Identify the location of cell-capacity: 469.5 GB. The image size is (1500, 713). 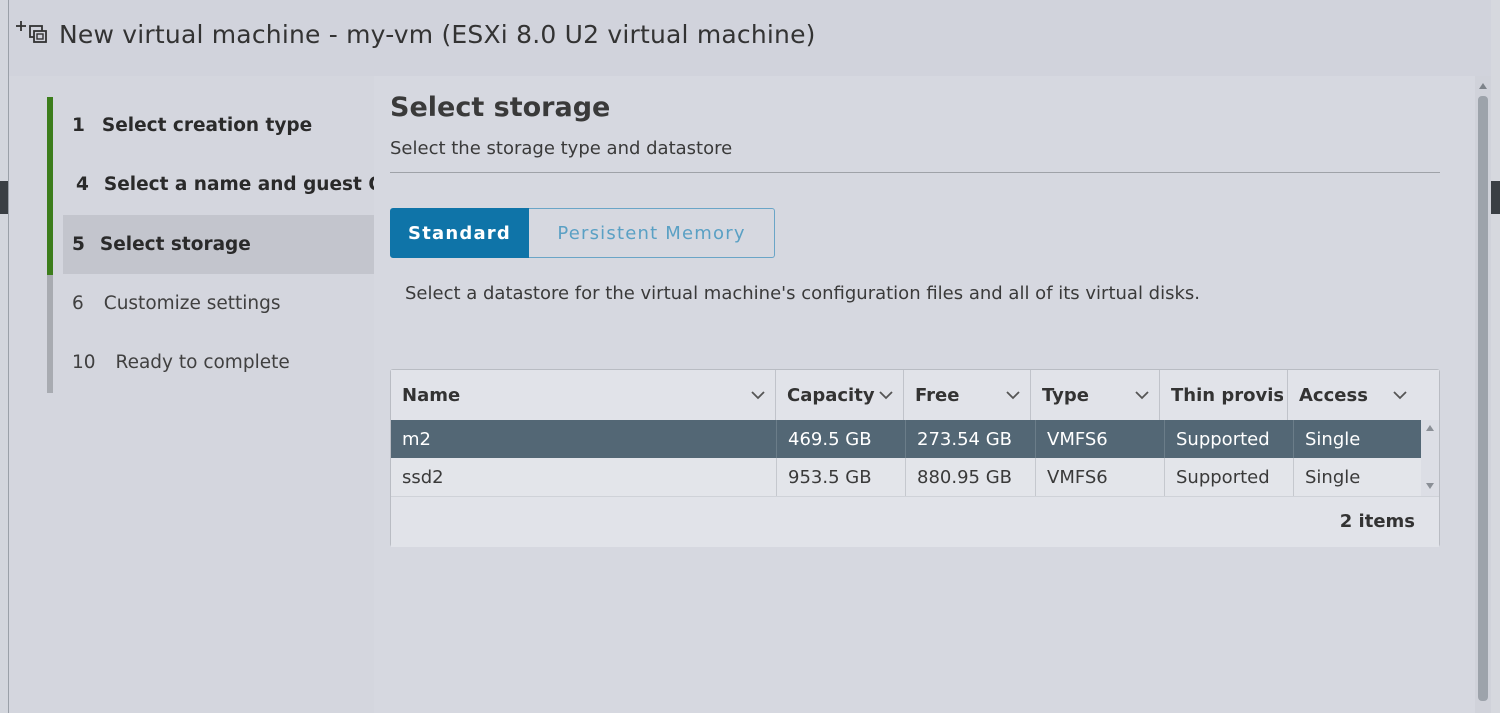
(840, 439).